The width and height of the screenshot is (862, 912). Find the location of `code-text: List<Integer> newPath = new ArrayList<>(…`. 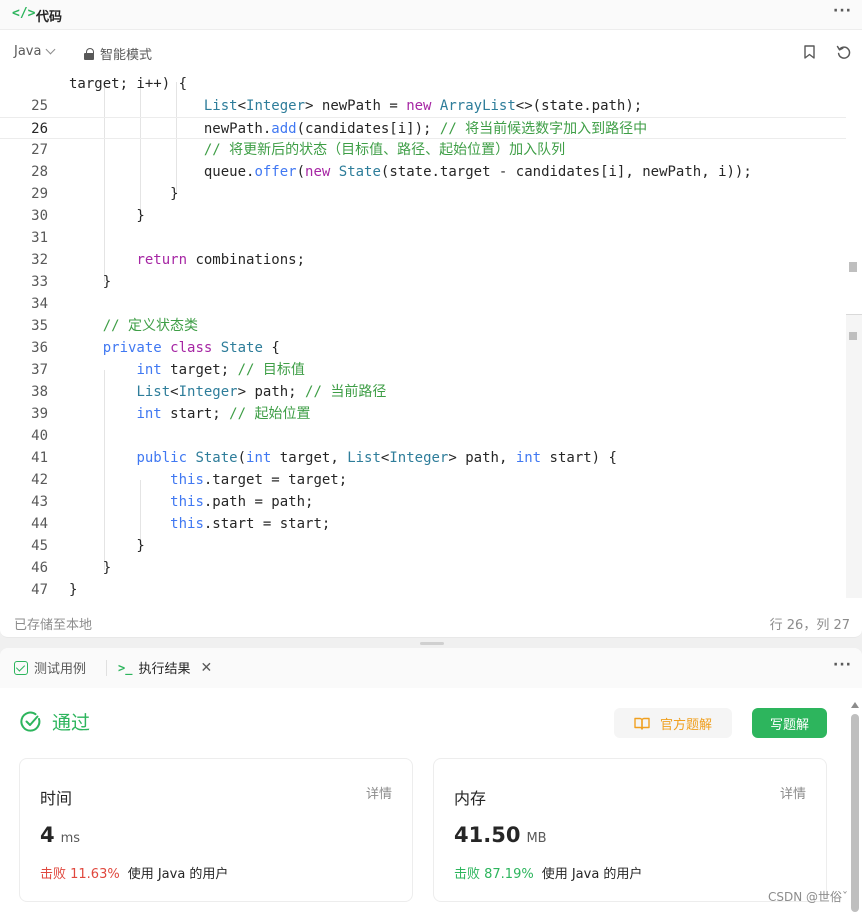

code-text: List<Integer> newPath = new ArrayList<>(… is located at coordinates (355, 106).